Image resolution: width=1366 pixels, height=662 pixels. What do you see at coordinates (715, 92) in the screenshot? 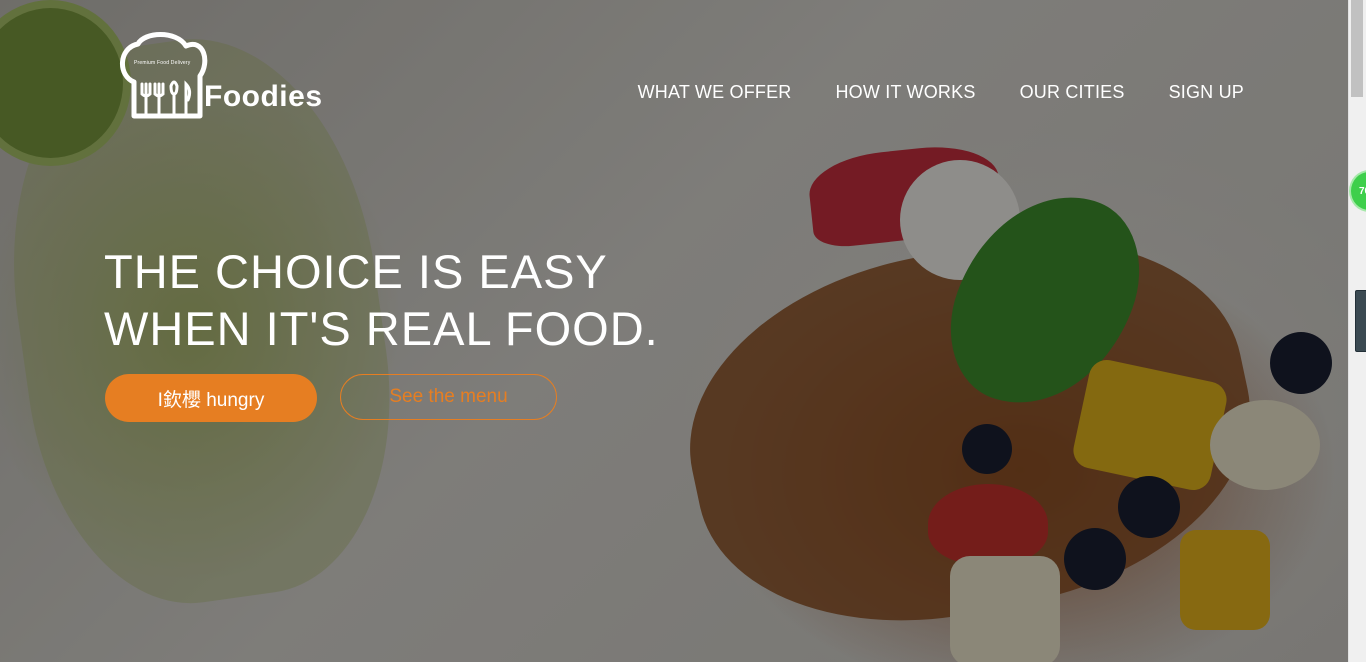
I see `nav-item-what-we-offer: WHAT WE OFFER` at bounding box center [715, 92].